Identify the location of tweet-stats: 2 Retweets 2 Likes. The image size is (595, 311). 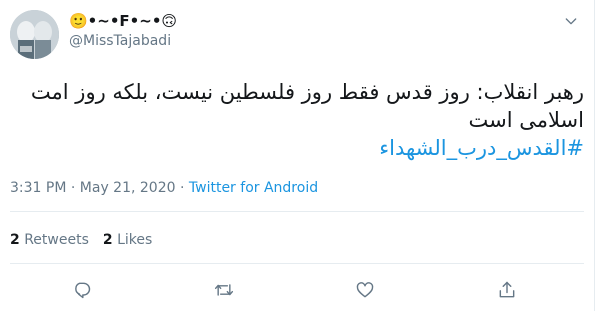
(81, 240).